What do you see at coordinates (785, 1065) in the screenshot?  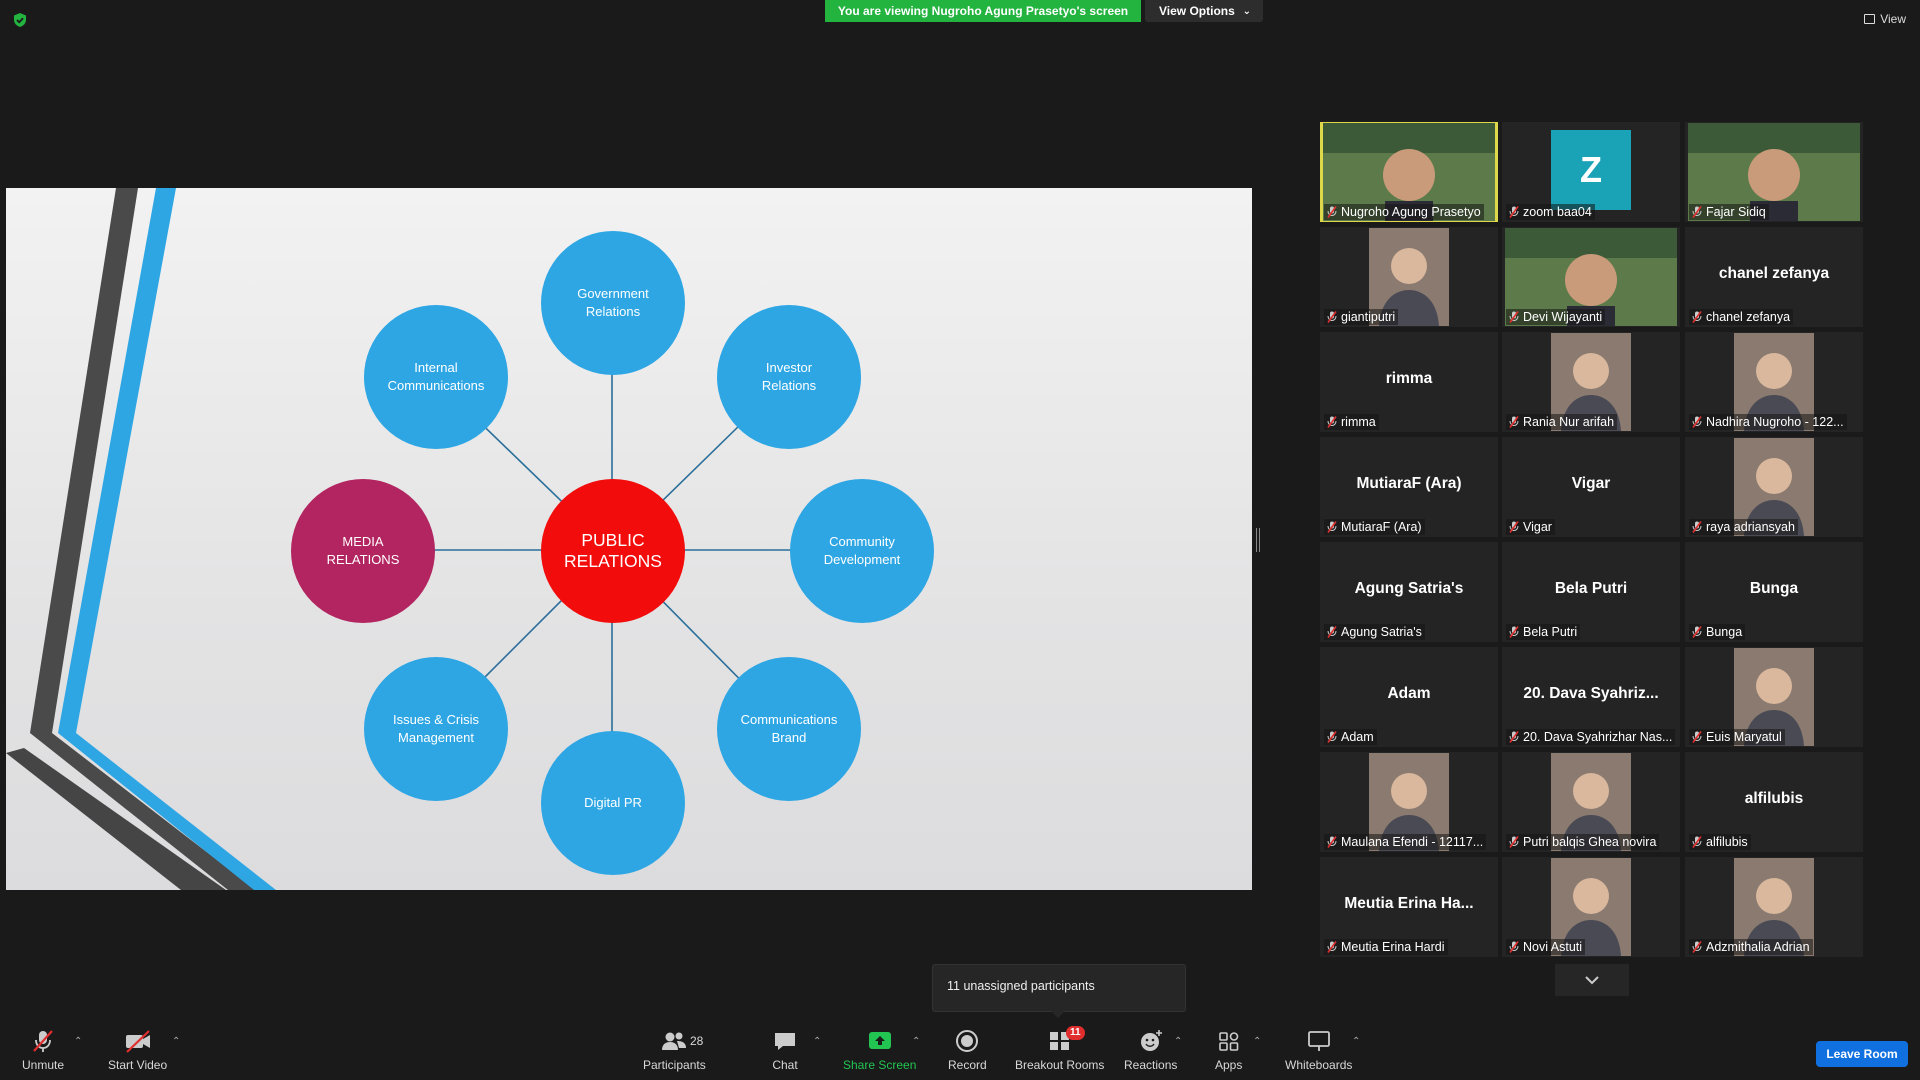 I see `chat-label: Chat` at bounding box center [785, 1065].